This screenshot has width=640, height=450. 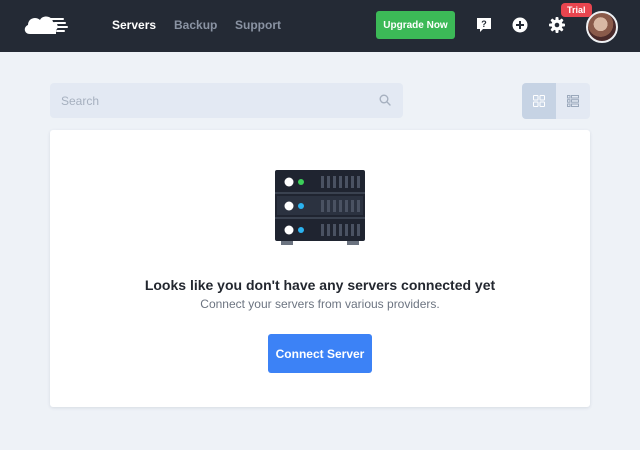 I want to click on search-box, so click(x=226, y=100).